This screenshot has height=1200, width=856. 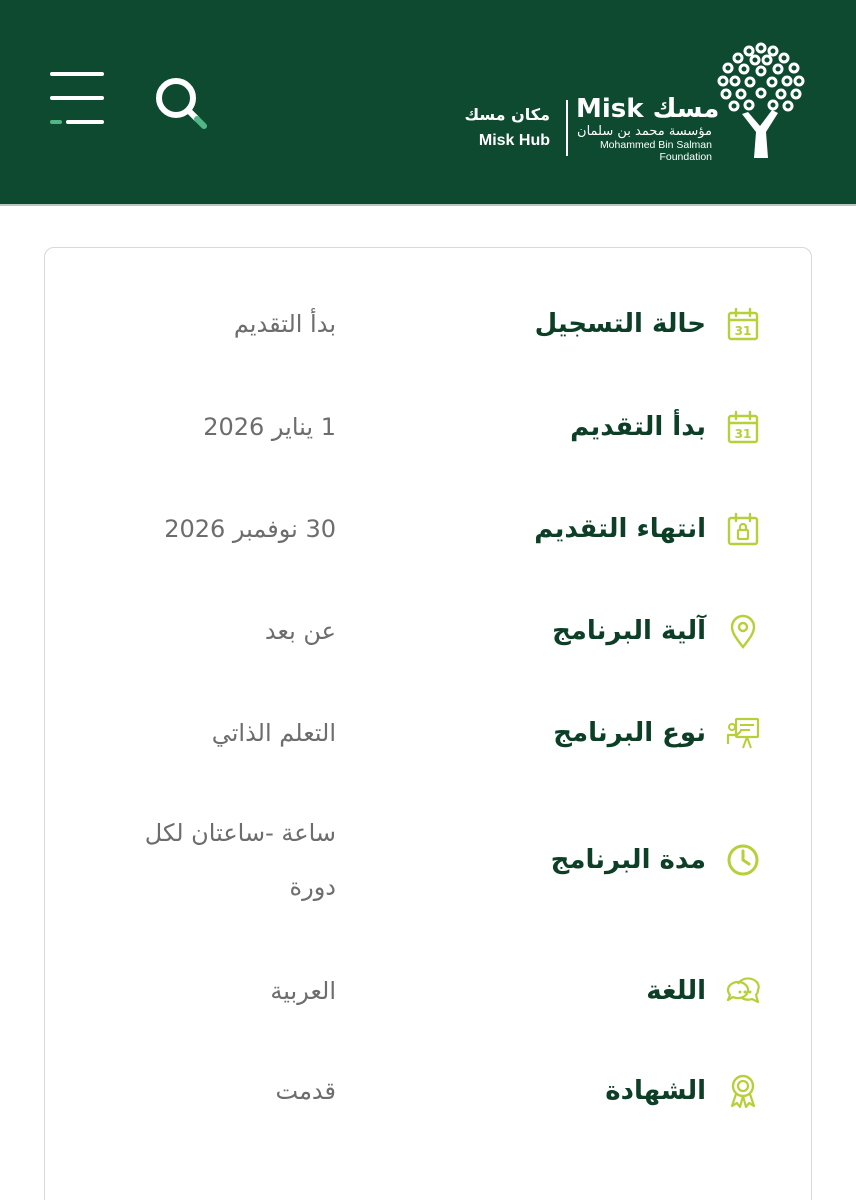 I want to click on detail-label: الشهادة, so click(x=655, y=1091).